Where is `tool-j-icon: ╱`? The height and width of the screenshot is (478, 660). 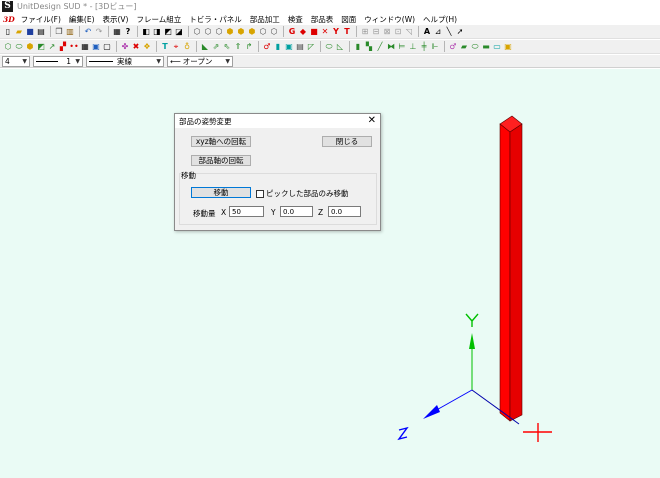 tool-j-icon: ╱ is located at coordinates (380, 47).